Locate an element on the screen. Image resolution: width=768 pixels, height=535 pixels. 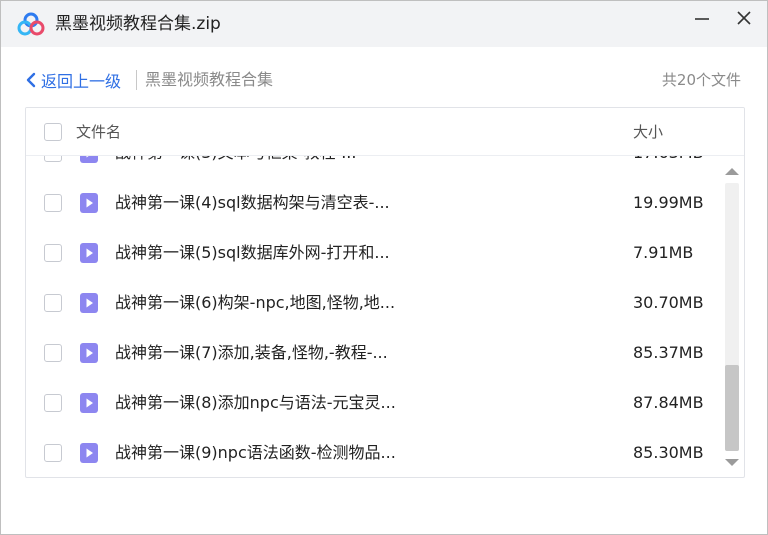
file-size: 30.70MB is located at coordinates (668, 302).